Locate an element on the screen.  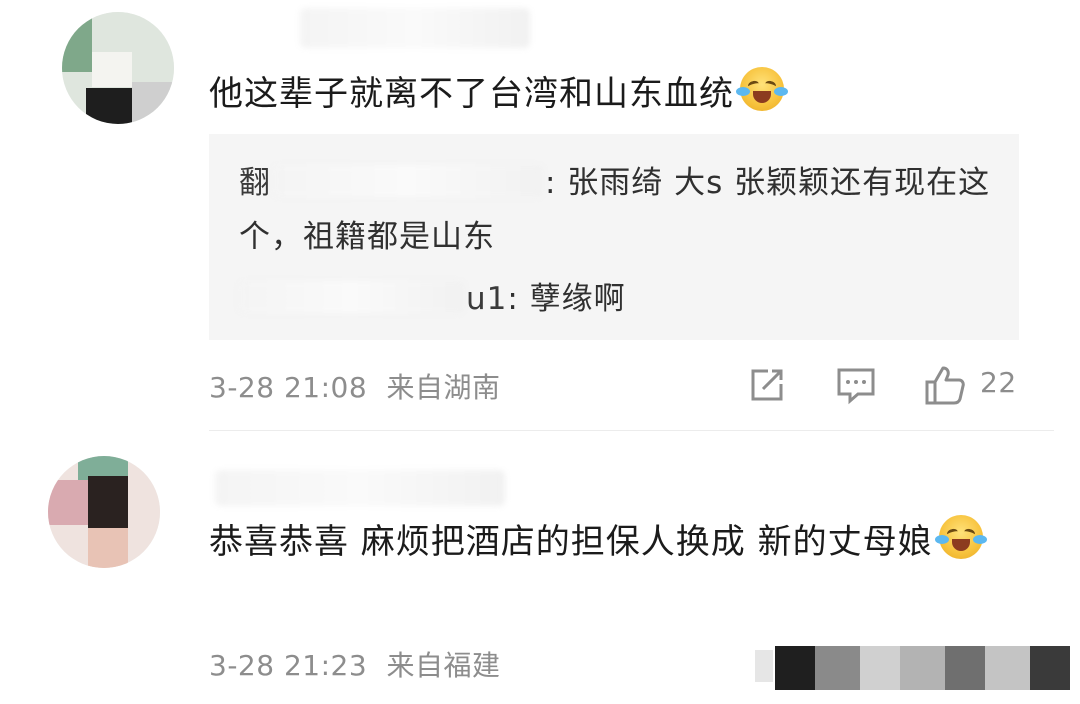
reply-username: 翻 is located at coordinates (255, 183).